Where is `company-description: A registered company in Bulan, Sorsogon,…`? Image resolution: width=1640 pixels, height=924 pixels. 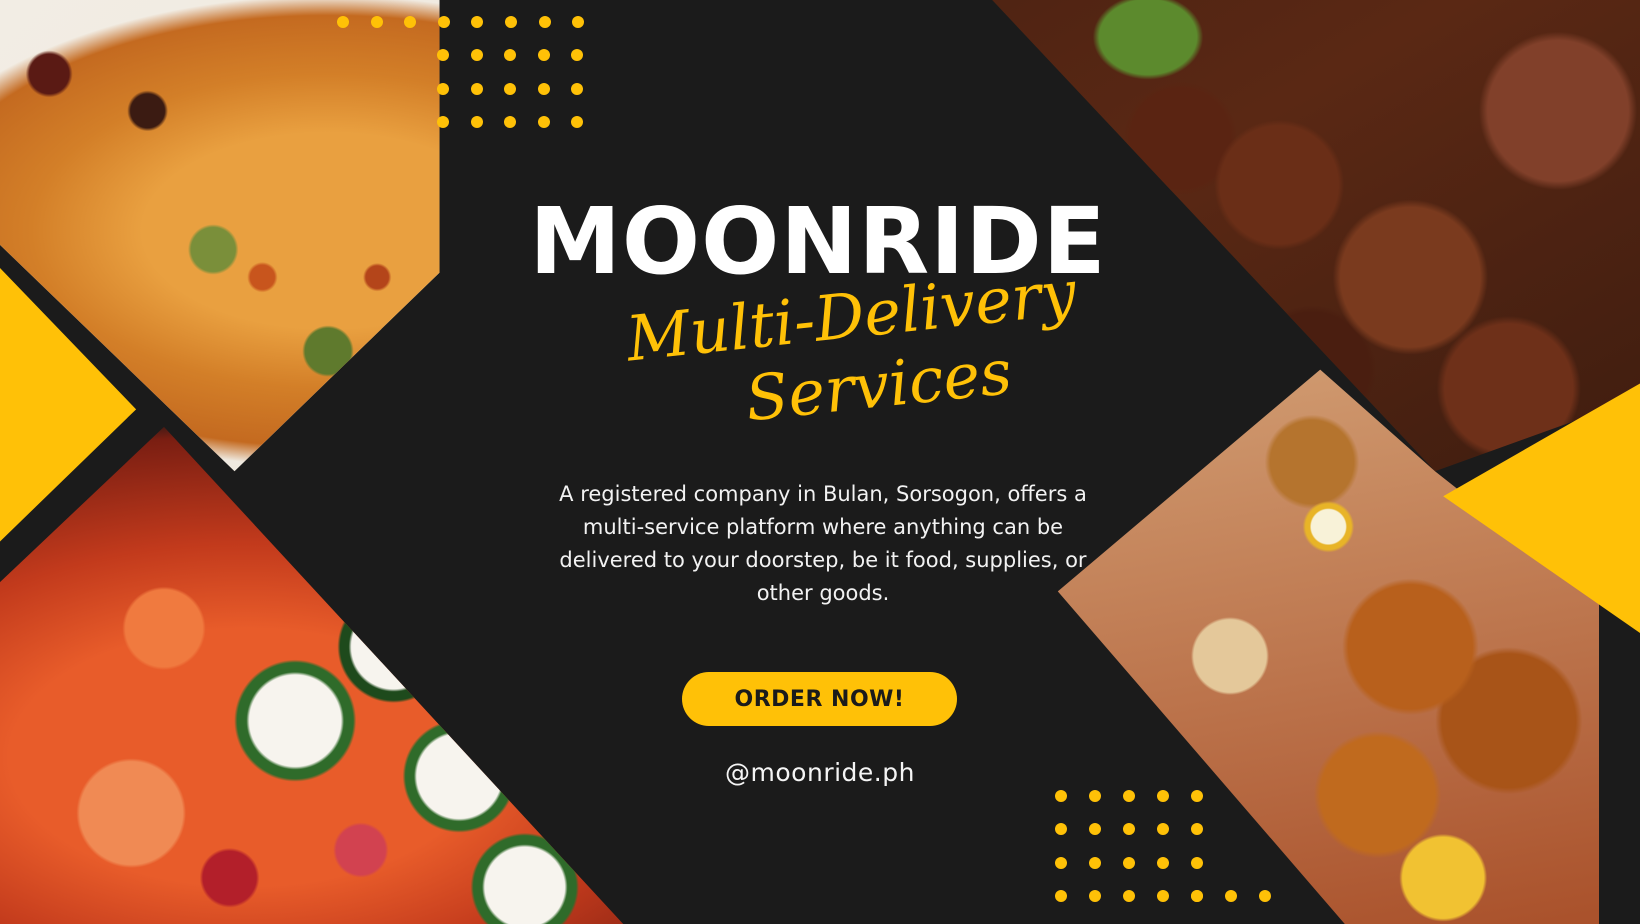 company-description: A registered company in Bulan, Sorsogon,… is located at coordinates (823, 543).